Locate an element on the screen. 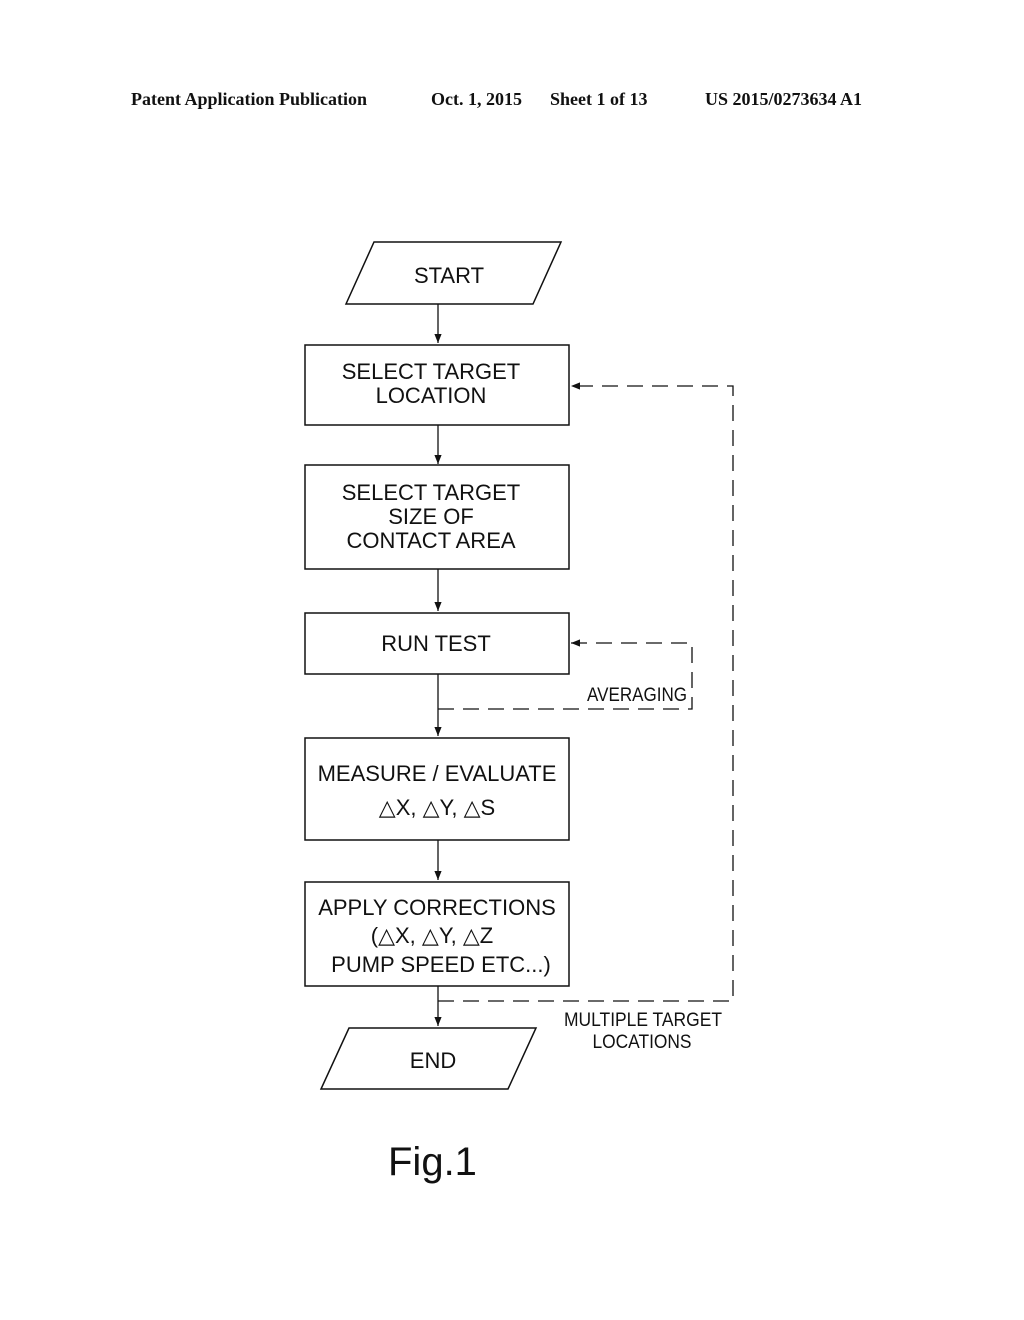 This screenshot has height=1320, width=1024. measure-line-1: MEASURE / EVALUATE is located at coordinates (437, 773).